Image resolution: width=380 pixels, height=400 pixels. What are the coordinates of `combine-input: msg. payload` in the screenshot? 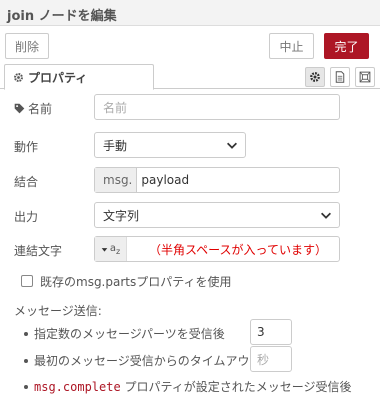 It's located at (217, 180).